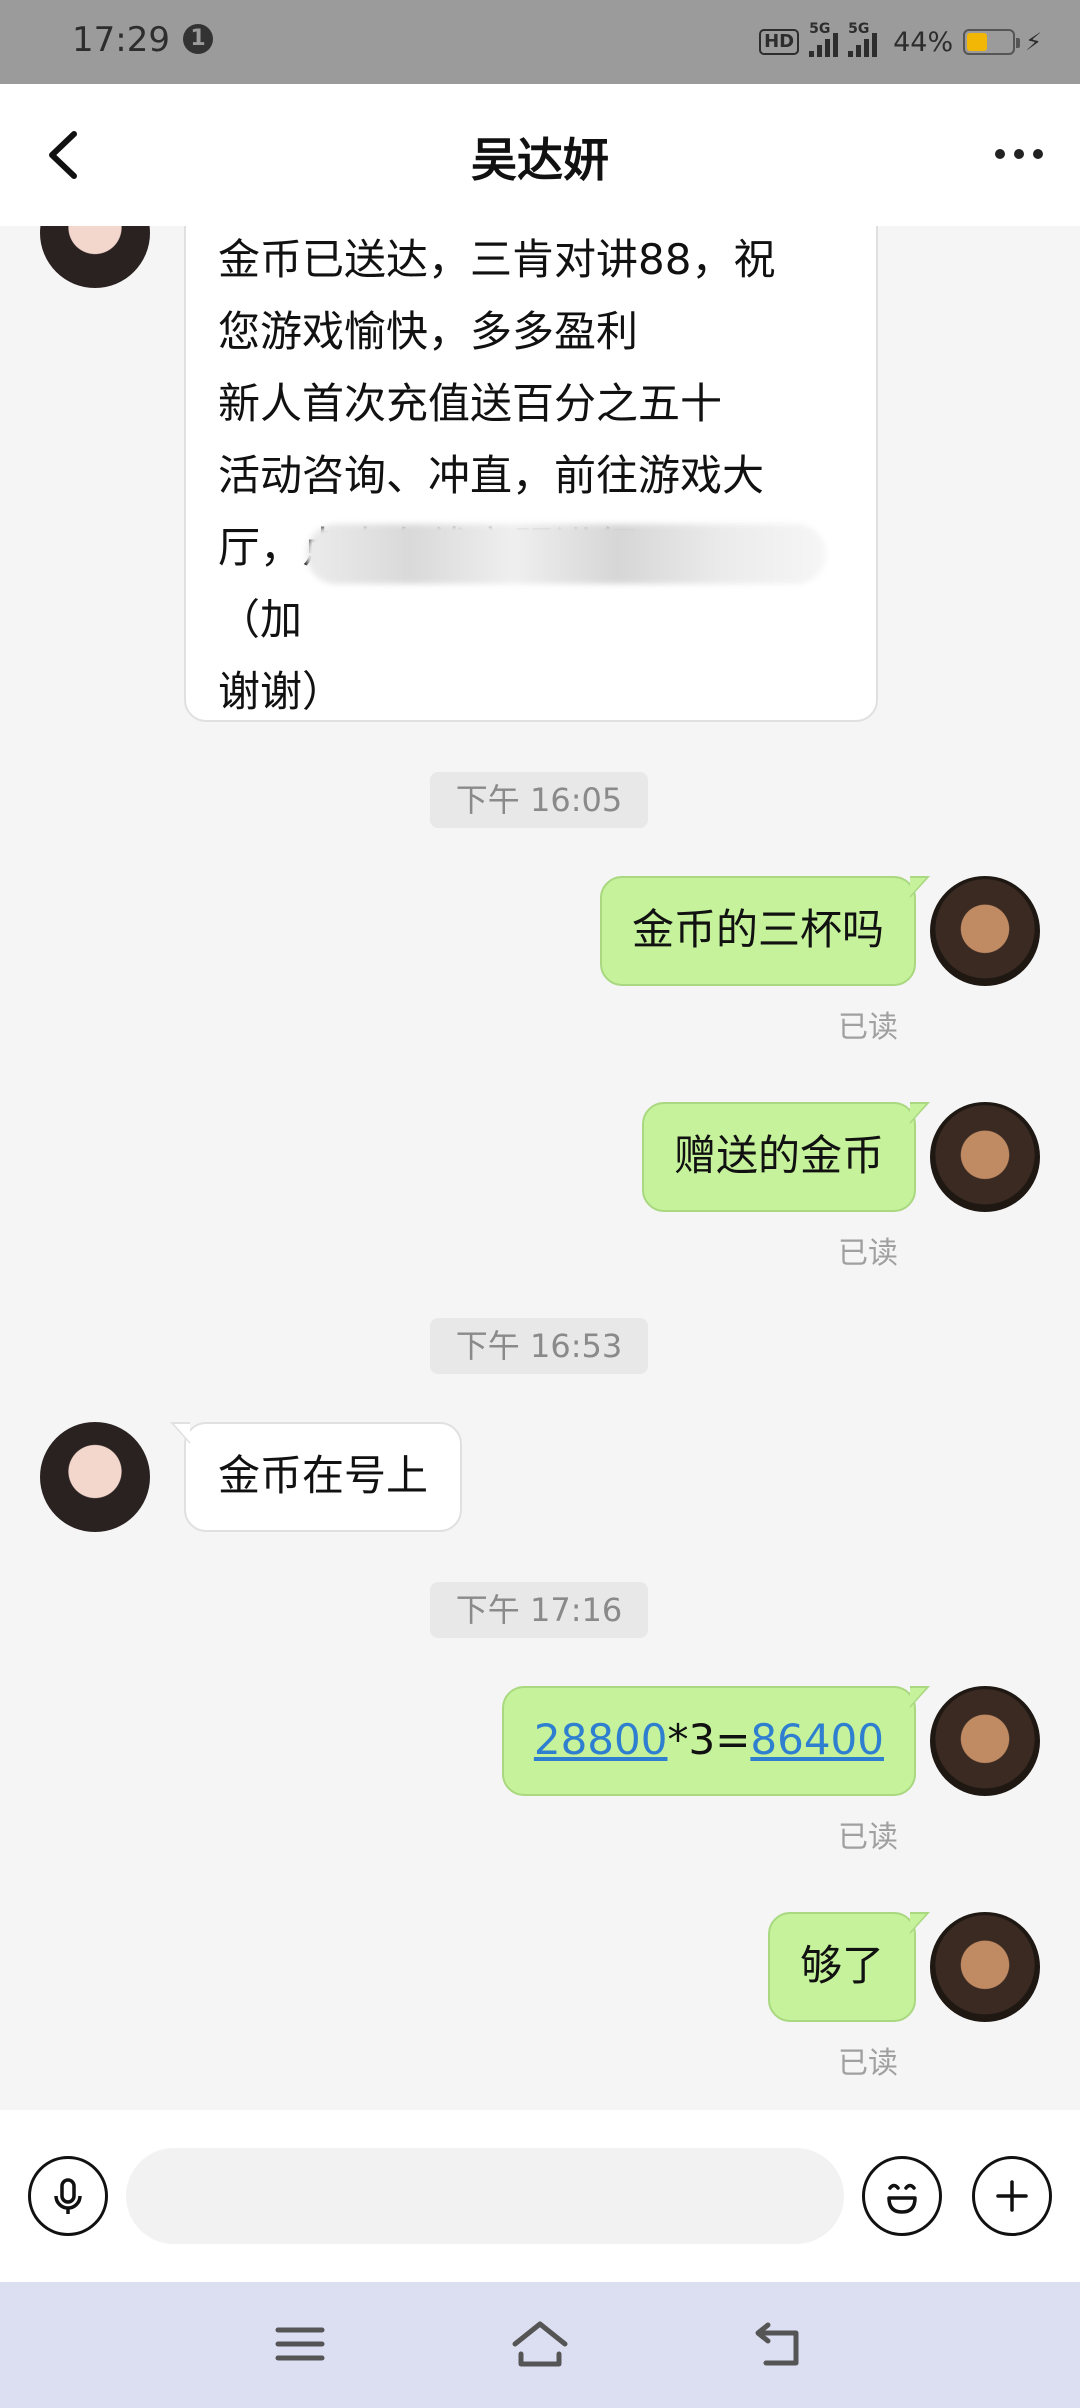 This screenshot has height=2408, width=1080. I want to click on notification-badge: 1, so click(198, 39).